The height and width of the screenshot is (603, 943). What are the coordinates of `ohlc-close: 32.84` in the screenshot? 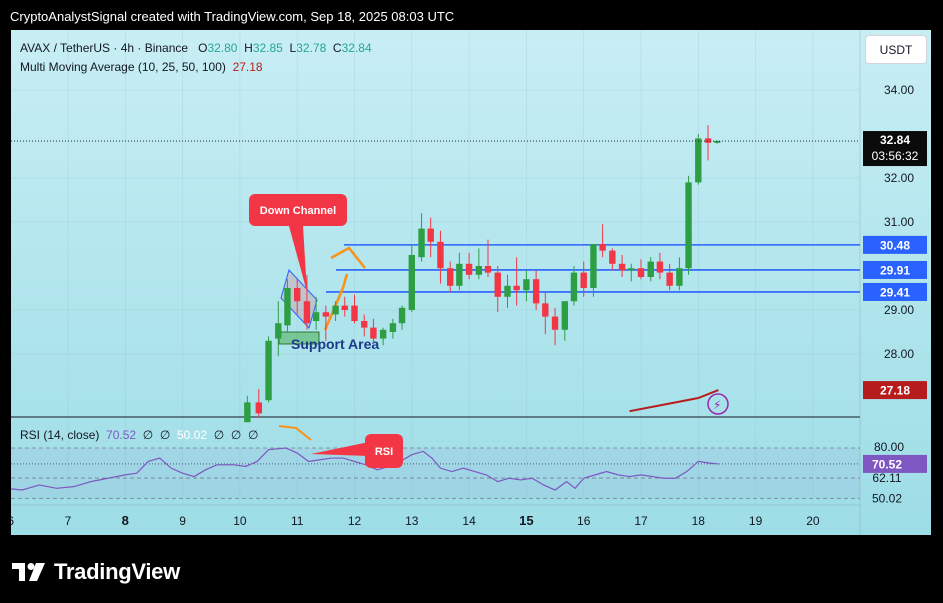 It's located at (356, 48).